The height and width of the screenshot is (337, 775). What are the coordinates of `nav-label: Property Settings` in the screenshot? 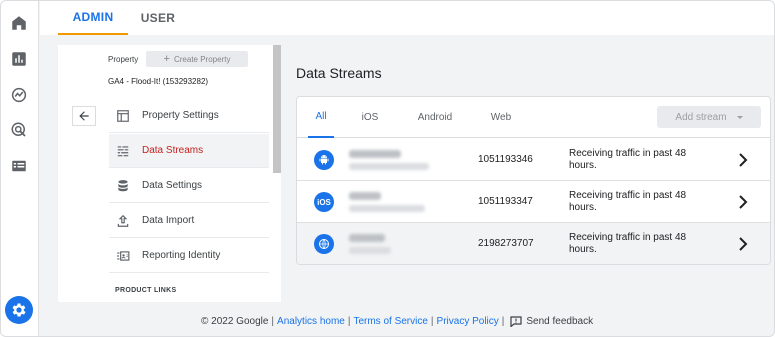 It's located at (180, 115).